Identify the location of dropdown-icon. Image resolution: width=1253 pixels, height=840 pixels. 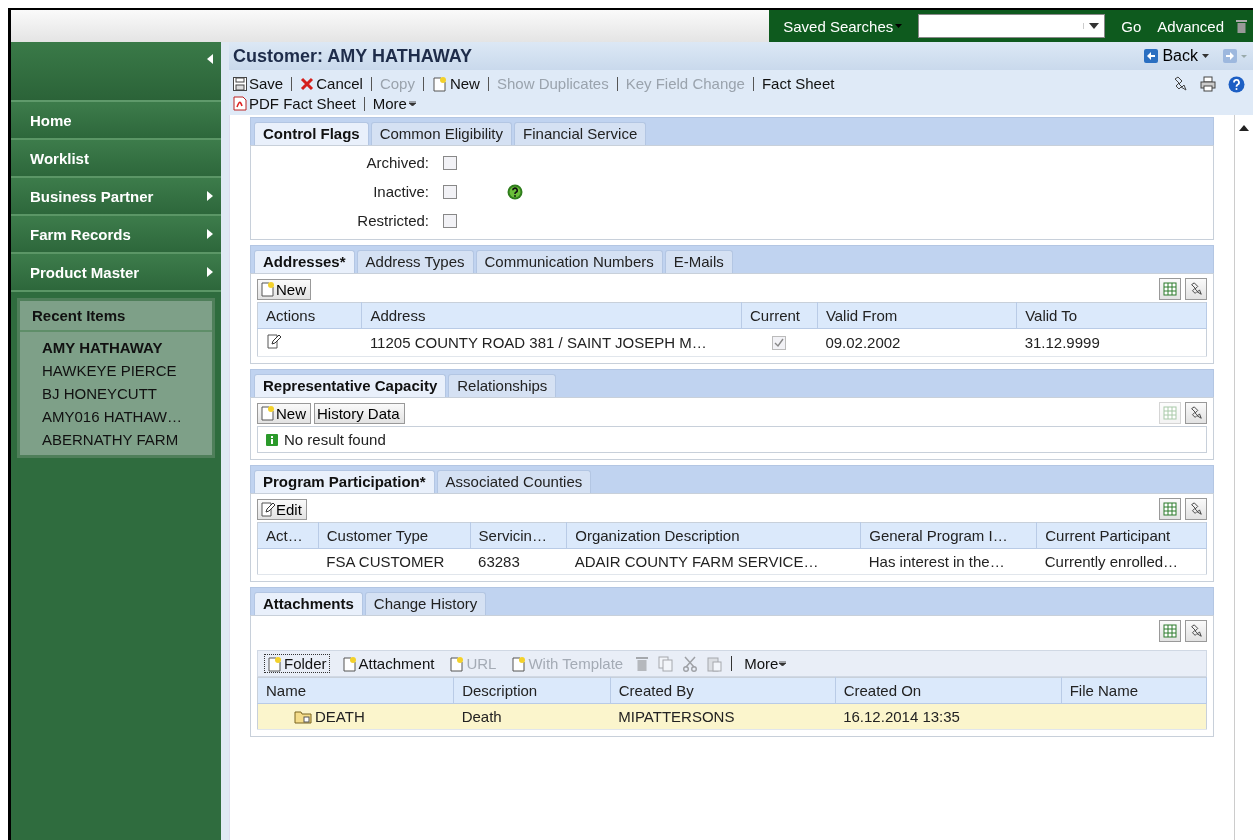
(1094, 26).